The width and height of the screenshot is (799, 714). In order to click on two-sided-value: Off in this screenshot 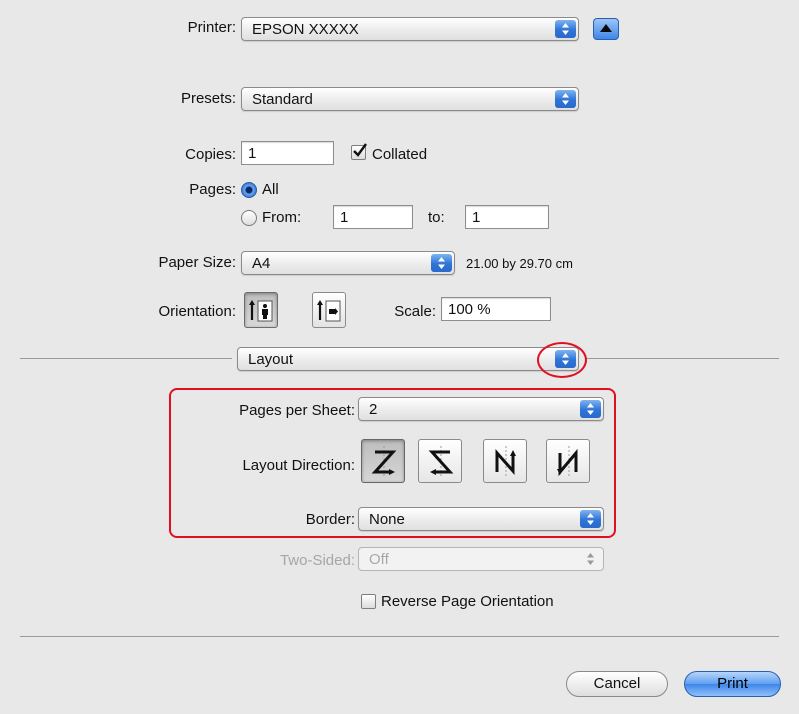, I will do `click(379, 559)`.